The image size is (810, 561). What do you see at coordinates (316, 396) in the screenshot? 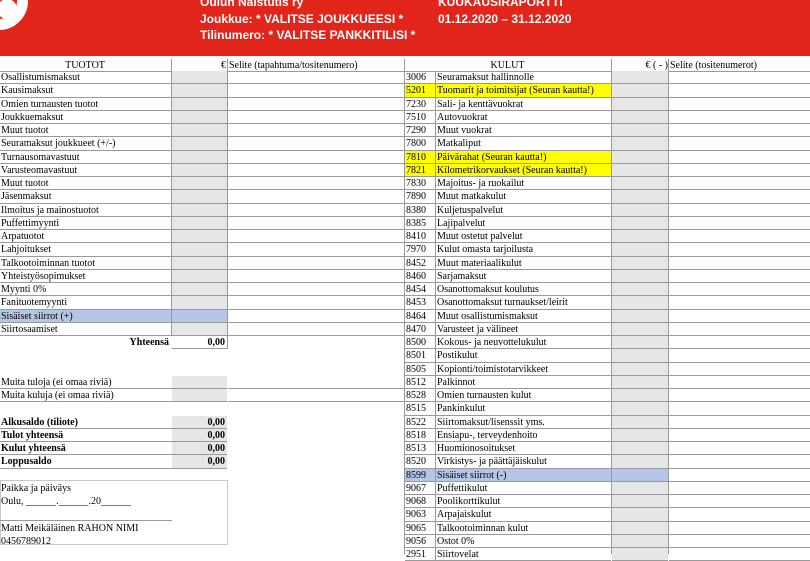
I see `other-note-input` at bounding box center [316, 396].